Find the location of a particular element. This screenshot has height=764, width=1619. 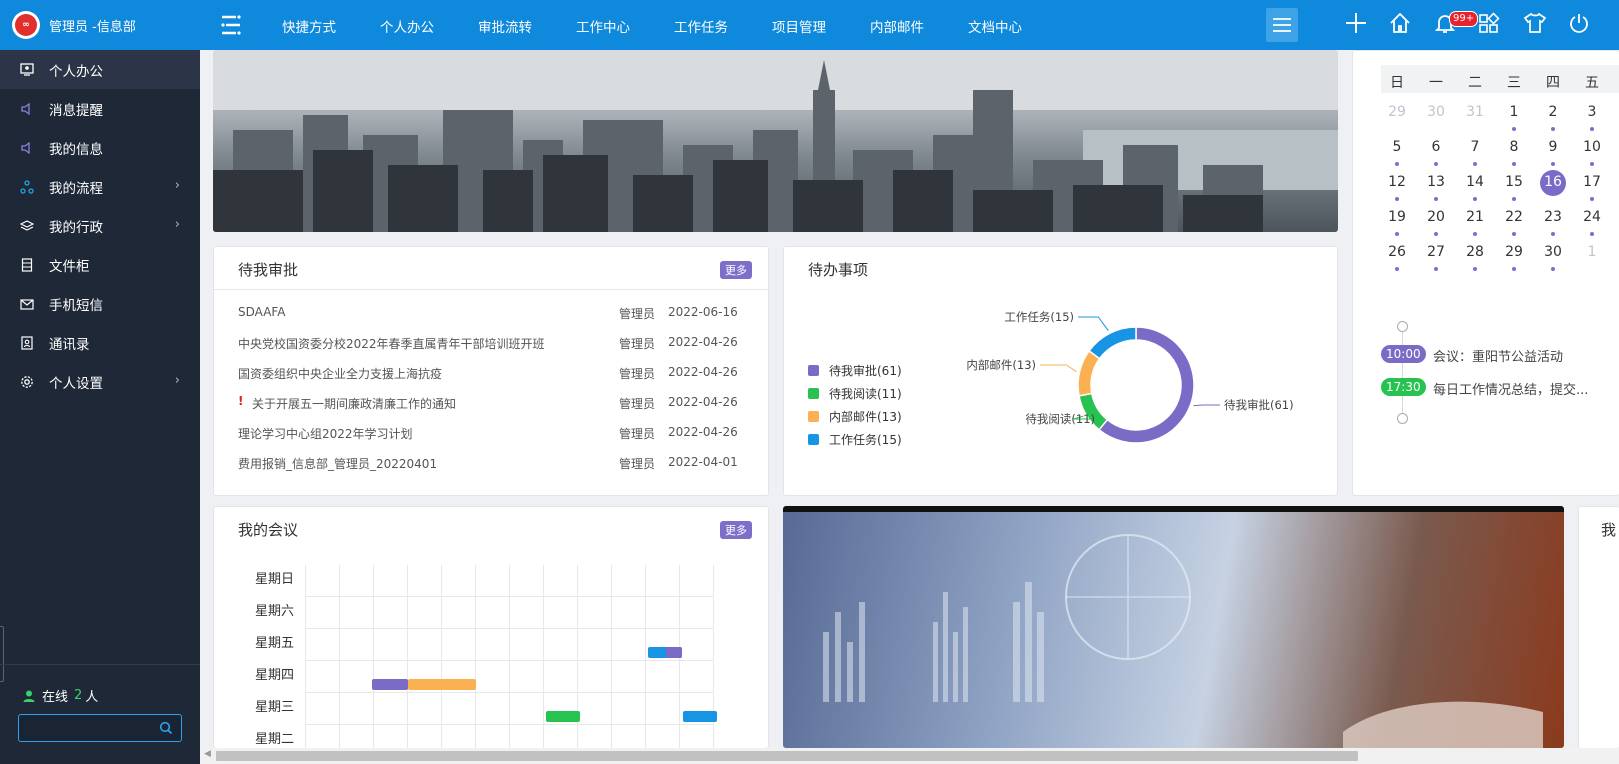

donut-label: 待我阅读(11) is located at coordinates (1060, 419).